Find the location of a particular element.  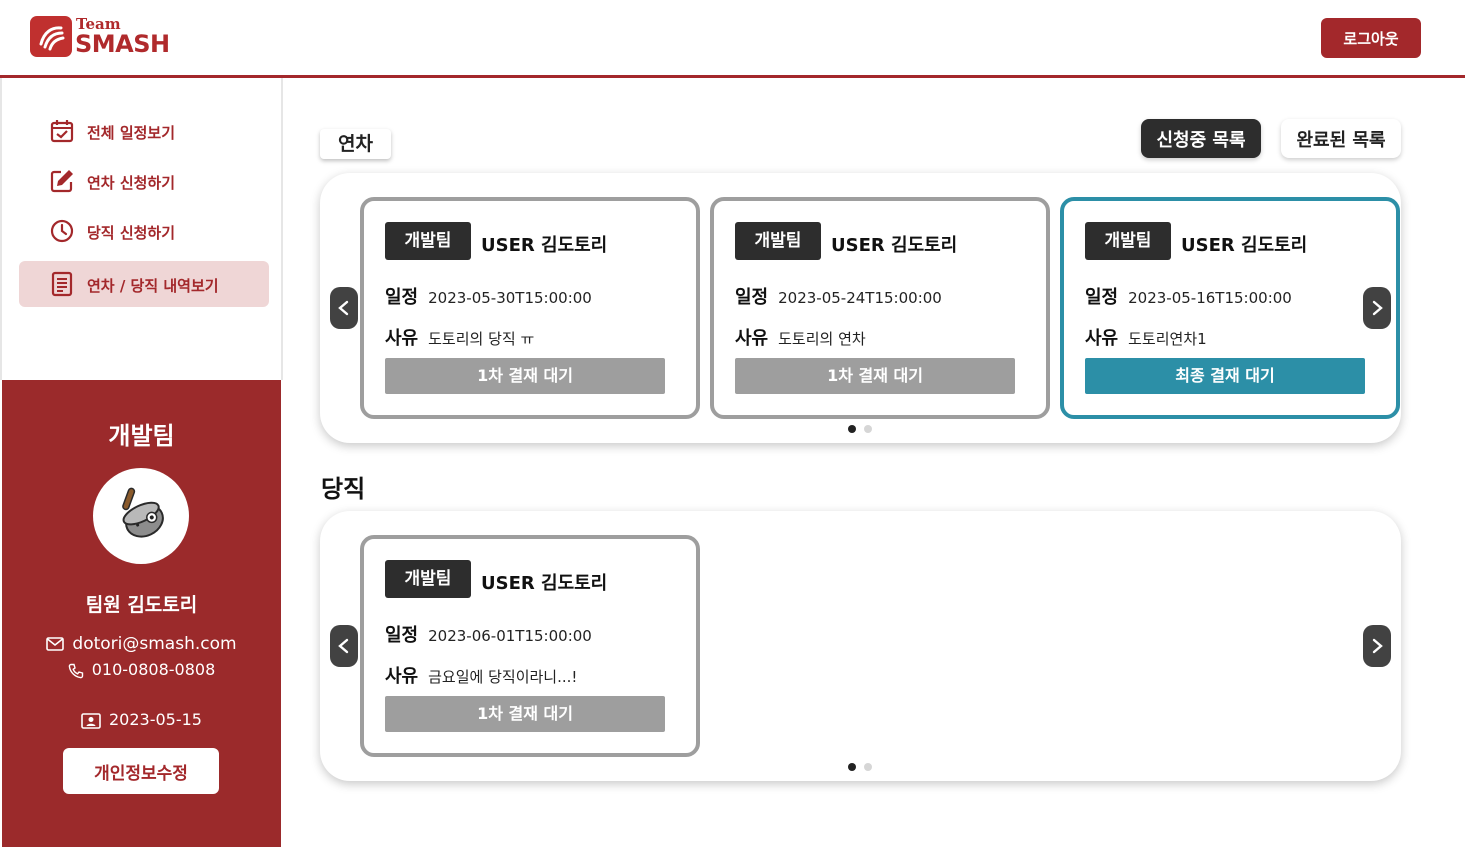

acorn-mascot-icon is located at coordinates (143, 512).